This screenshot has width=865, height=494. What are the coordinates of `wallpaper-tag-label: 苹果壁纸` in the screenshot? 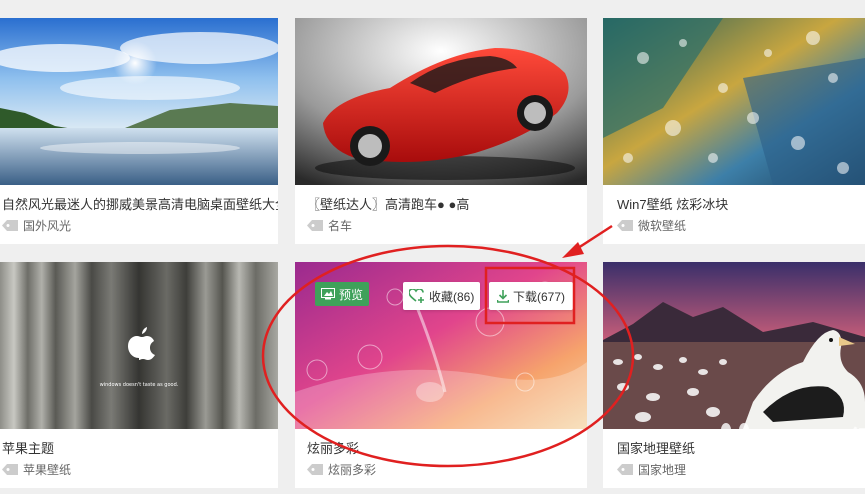 It's located at (47, 470).